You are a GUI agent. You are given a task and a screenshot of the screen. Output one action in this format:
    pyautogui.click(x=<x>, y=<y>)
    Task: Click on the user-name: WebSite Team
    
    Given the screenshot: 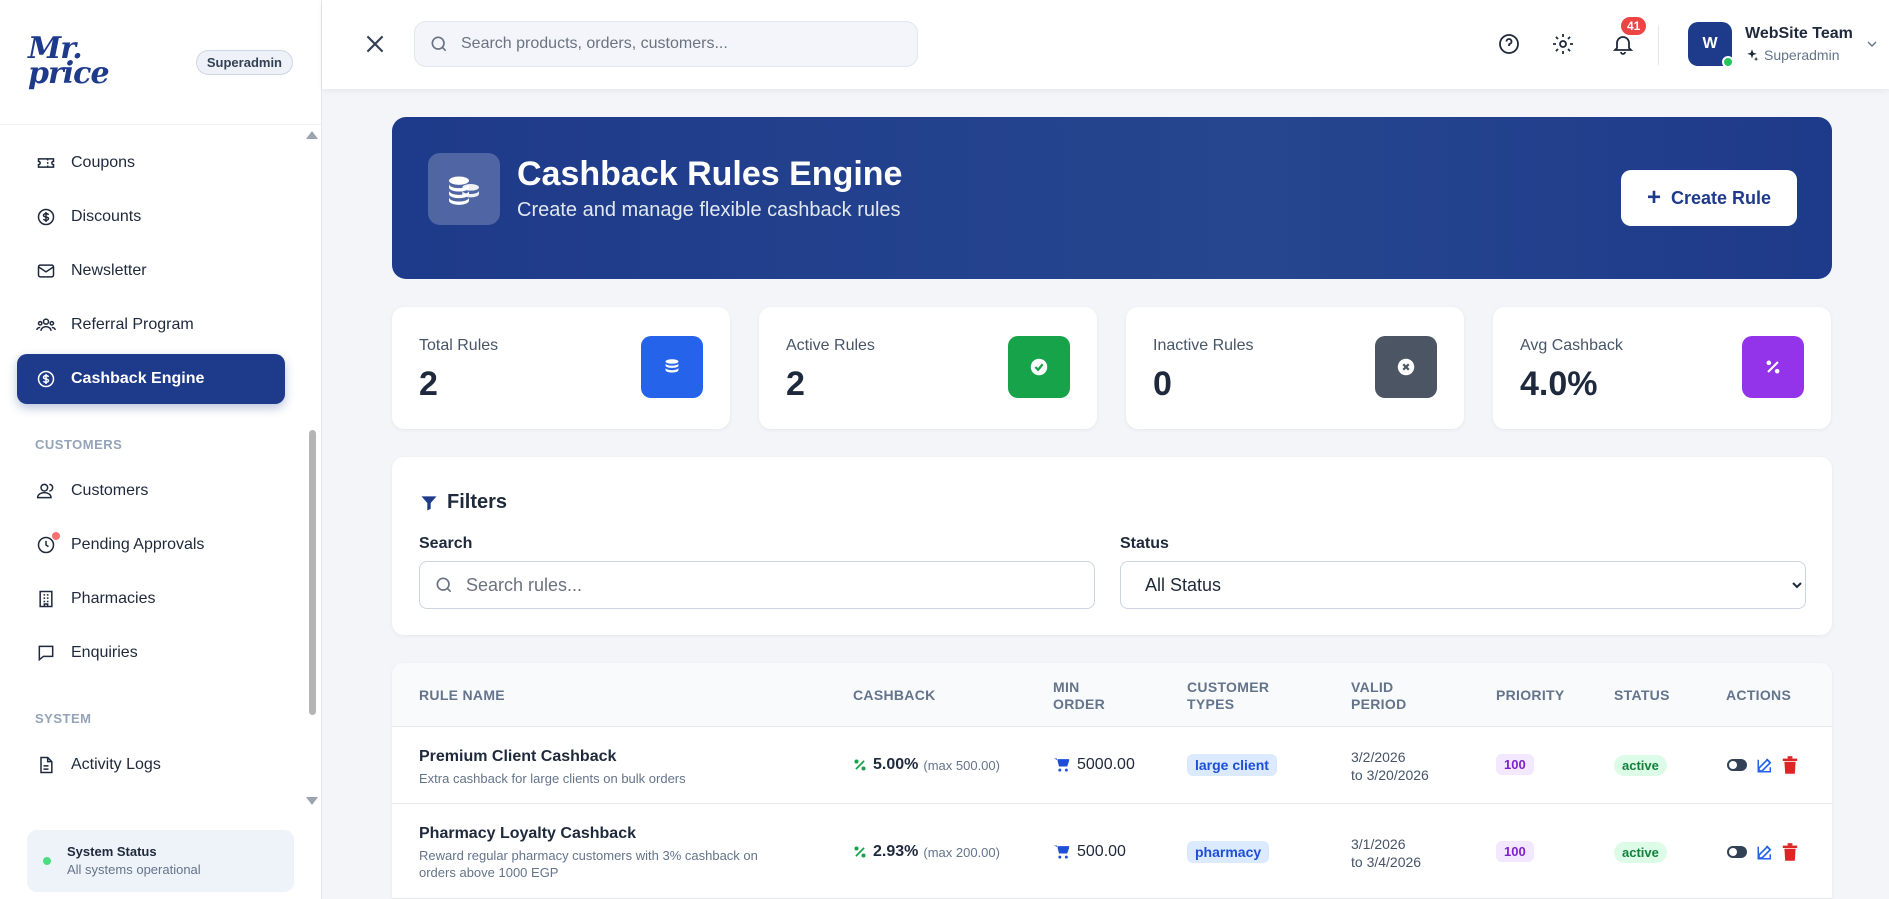 What is the action you would take?
    pyautogui.click(x=1799, y=34)
    